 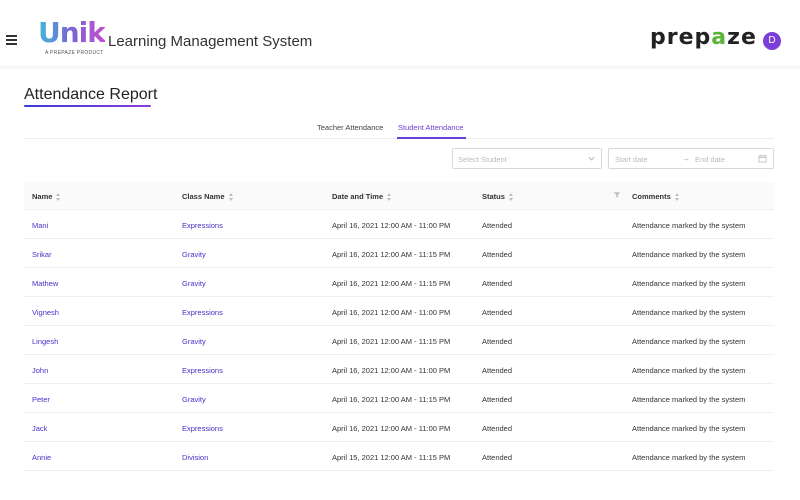 What do you see at coordinates (11, 40) in the screenshot?
I see `hamburger-menu-icon` at bounding box center [11, 40].